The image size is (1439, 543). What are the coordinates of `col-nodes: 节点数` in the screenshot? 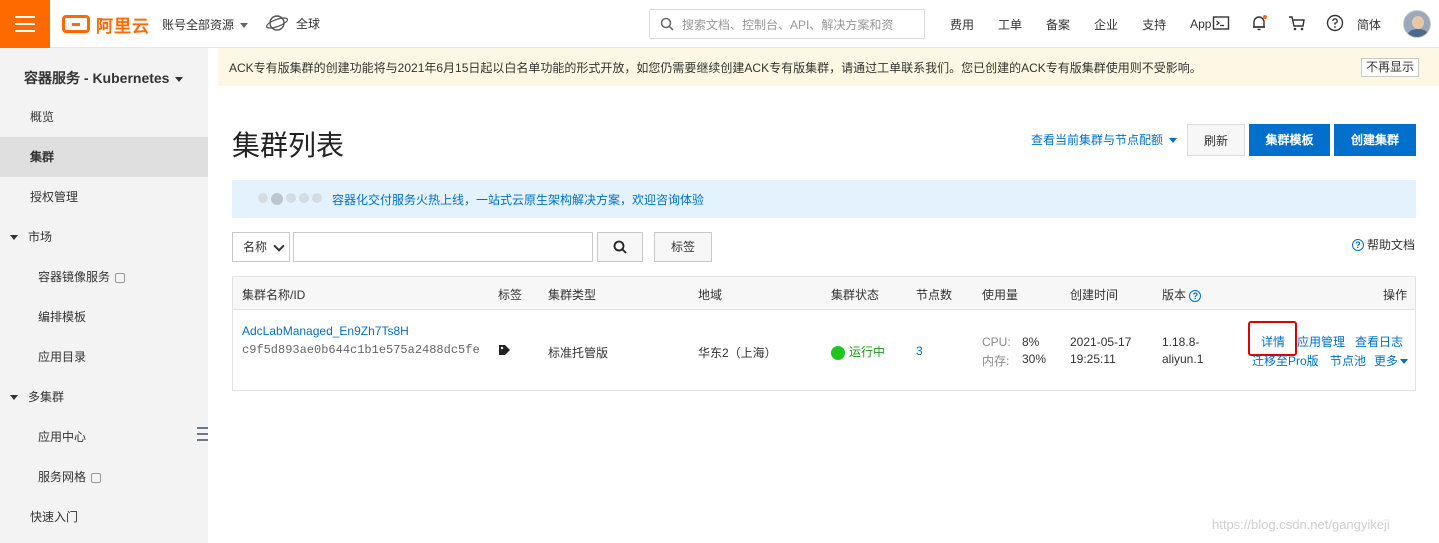 It's located at (934, 295).